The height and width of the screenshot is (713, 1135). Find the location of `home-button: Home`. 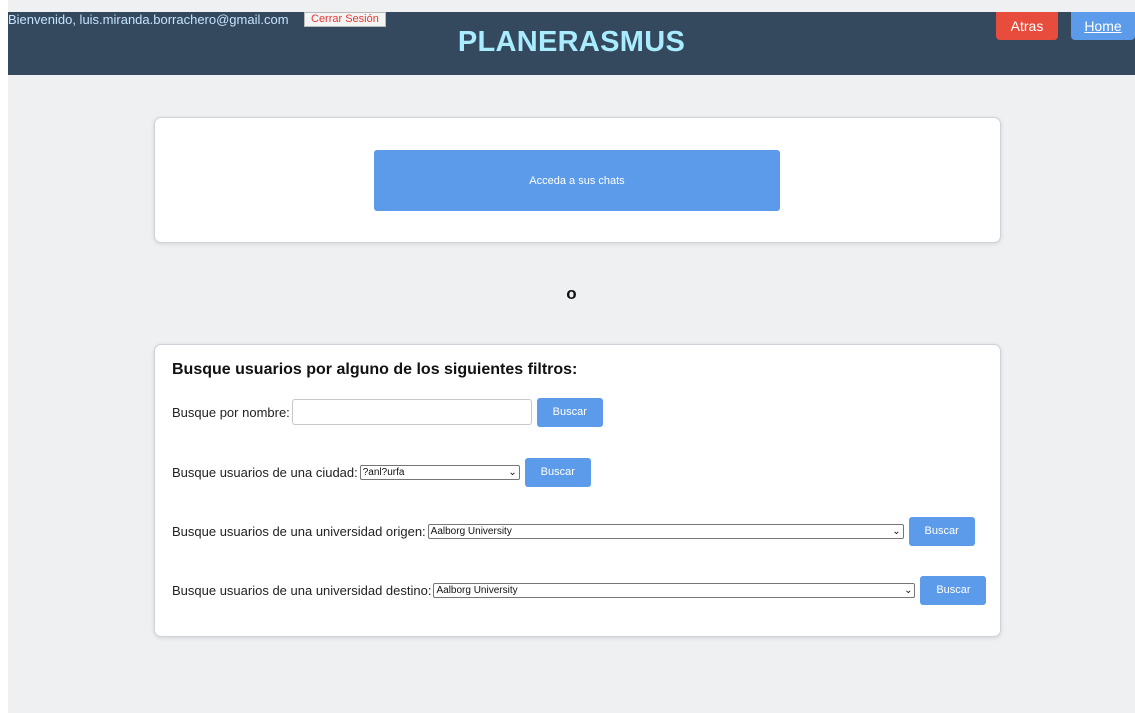

home-button: Home is located at coordinates (1103, 26).